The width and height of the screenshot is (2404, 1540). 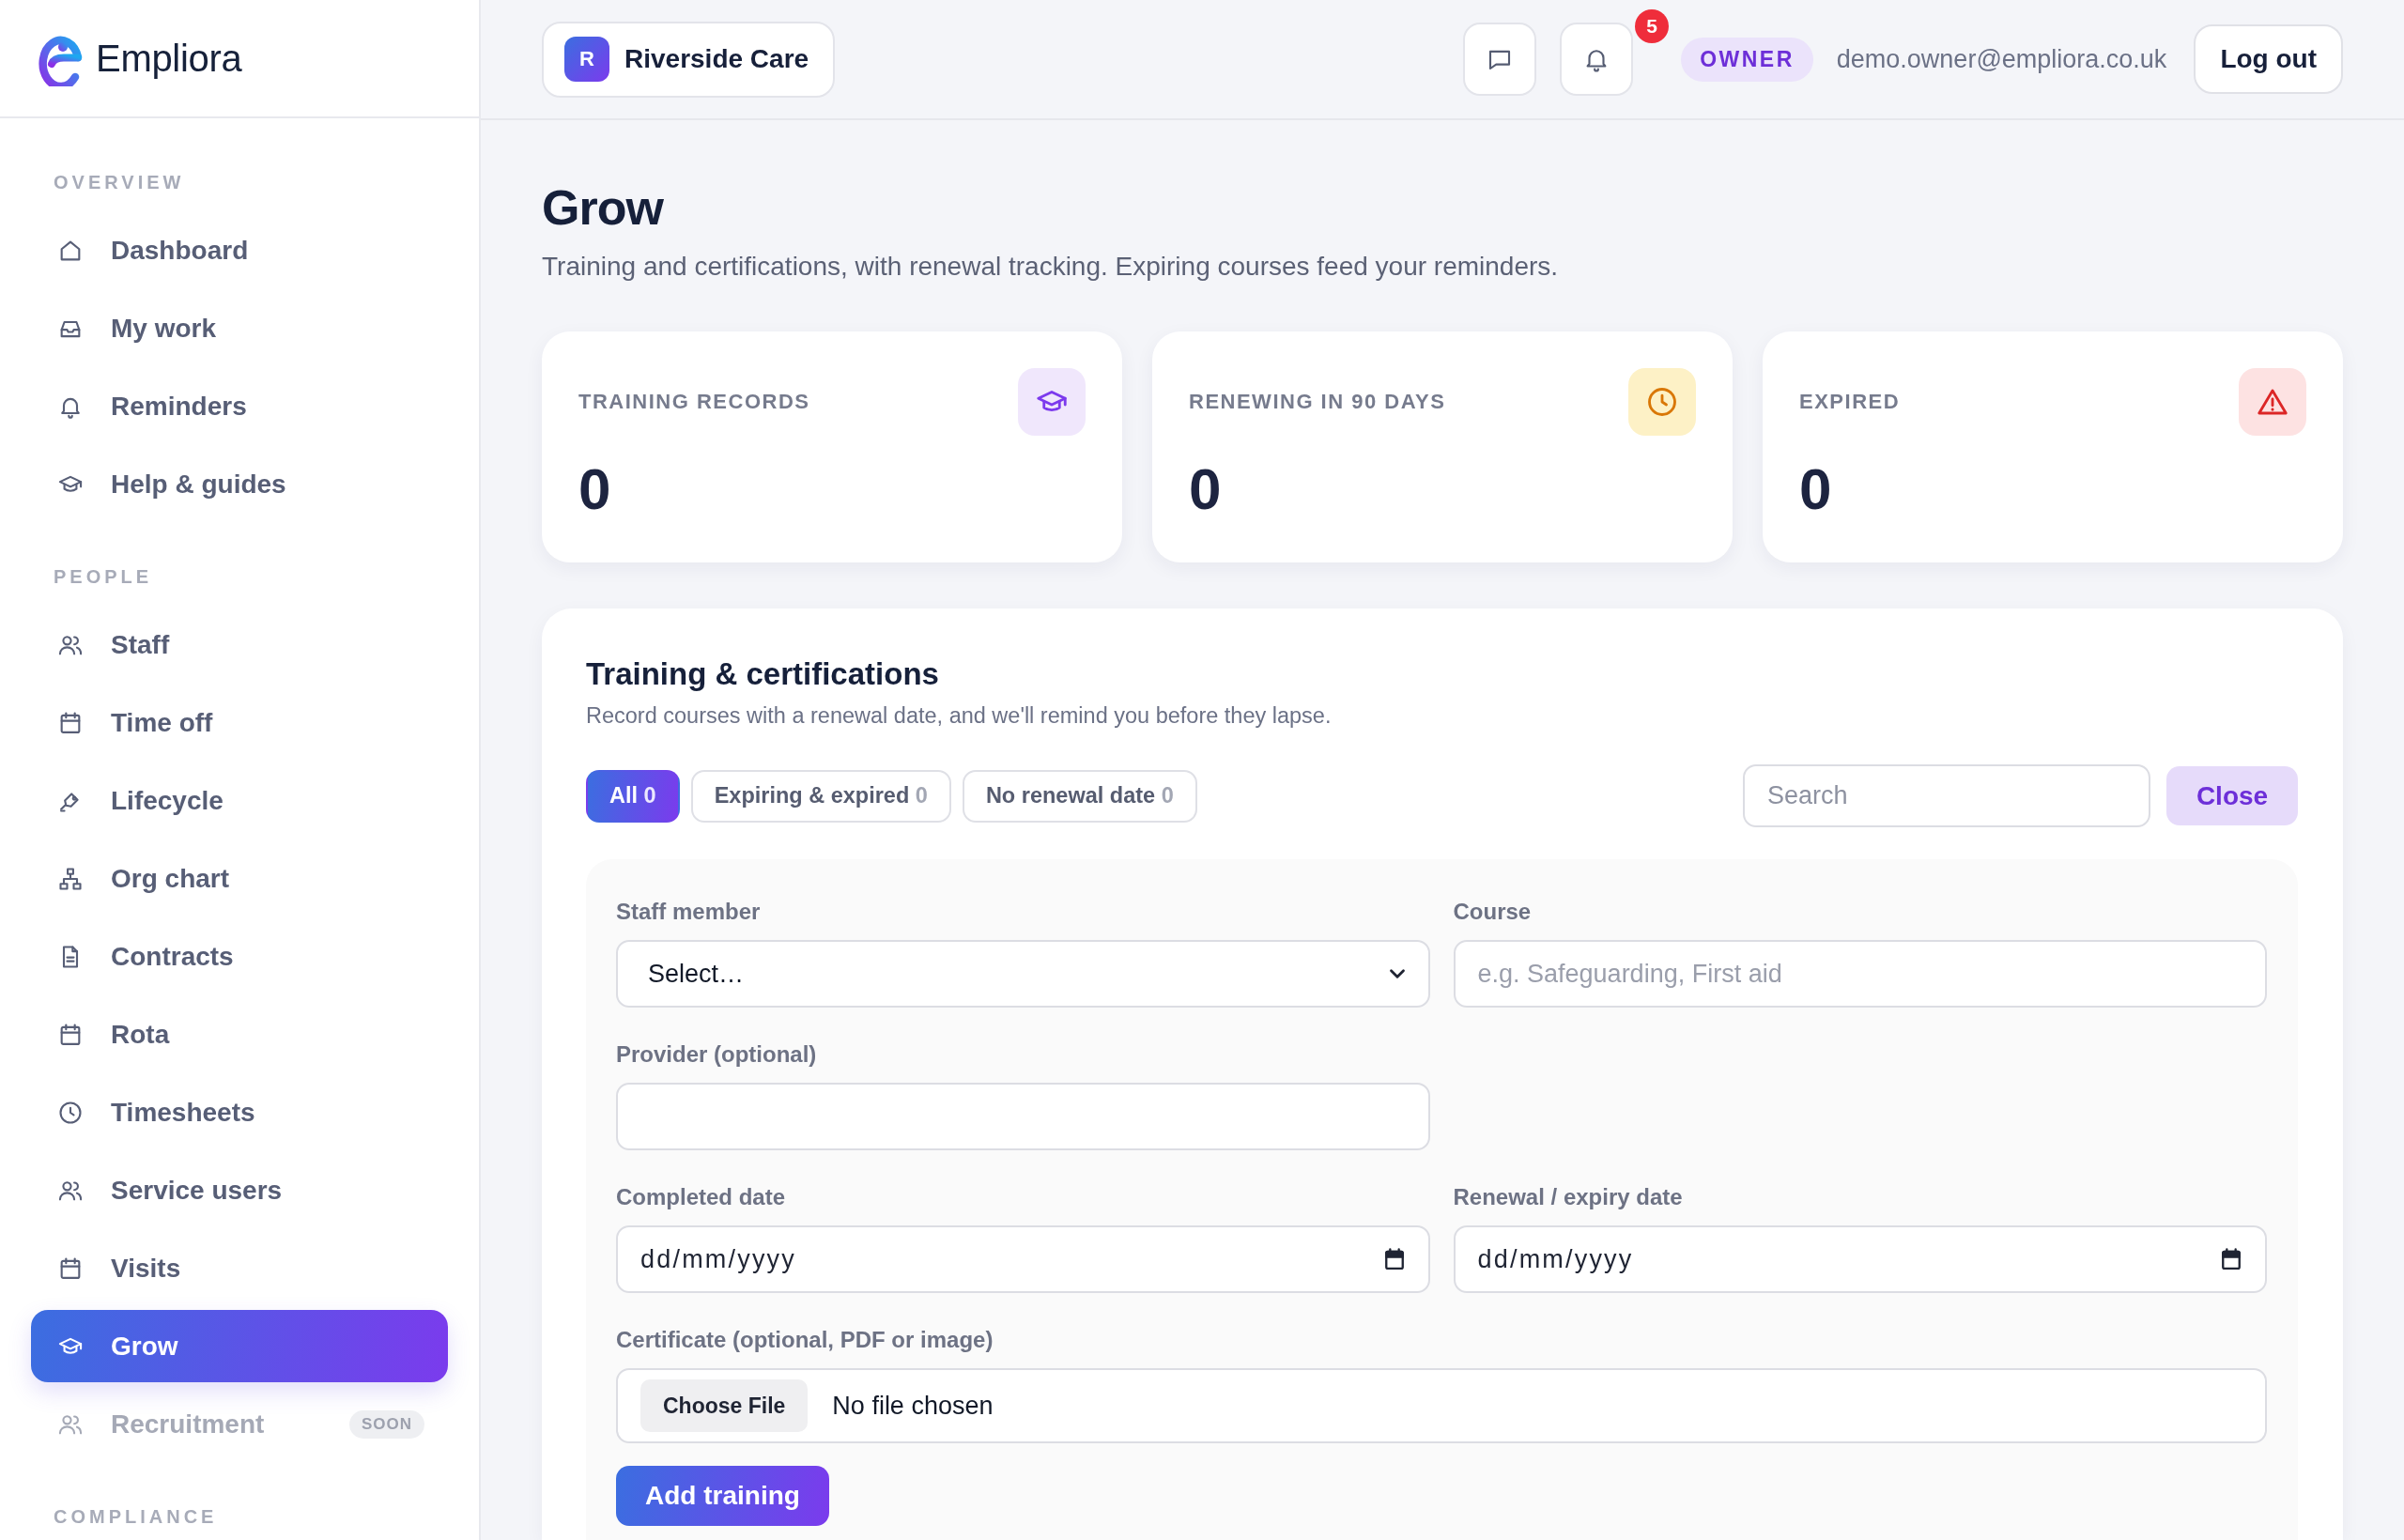 What do you see at coordinates (239, 328) in the screenshot?
I see `nav-item: My work` at bounding box center [239, 328].